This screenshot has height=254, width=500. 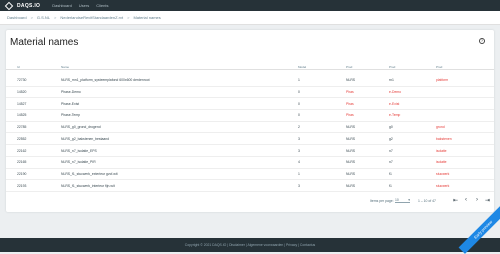 What do you see at coordinates (466, 200) in the screenshot?
I see `prev-page-icon: ‹` at bounding box center [466, 200].